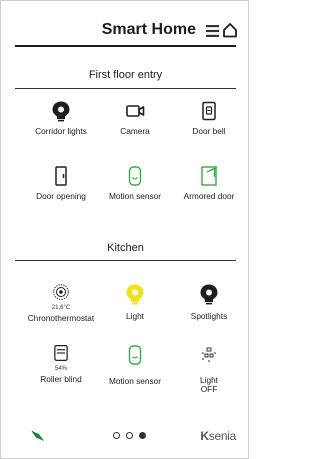 The height and width of the screenshot is (459, 320). Describe the element at coordinates (61, 126) in the screenshot. I see `tile-corridor-lights: Corridor lights` at that location.